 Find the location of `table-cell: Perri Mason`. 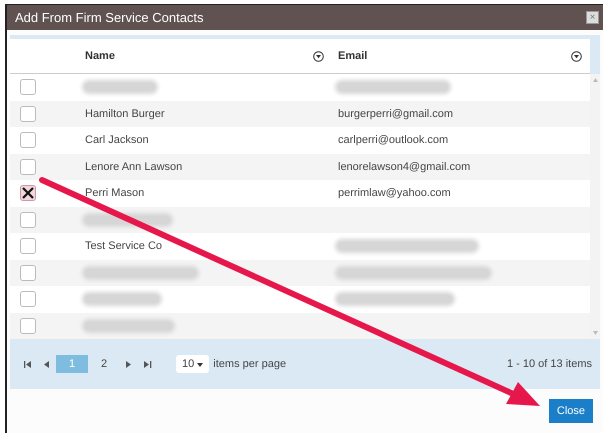

table-cell: Perri Mason is located at coordinates (114, 193).